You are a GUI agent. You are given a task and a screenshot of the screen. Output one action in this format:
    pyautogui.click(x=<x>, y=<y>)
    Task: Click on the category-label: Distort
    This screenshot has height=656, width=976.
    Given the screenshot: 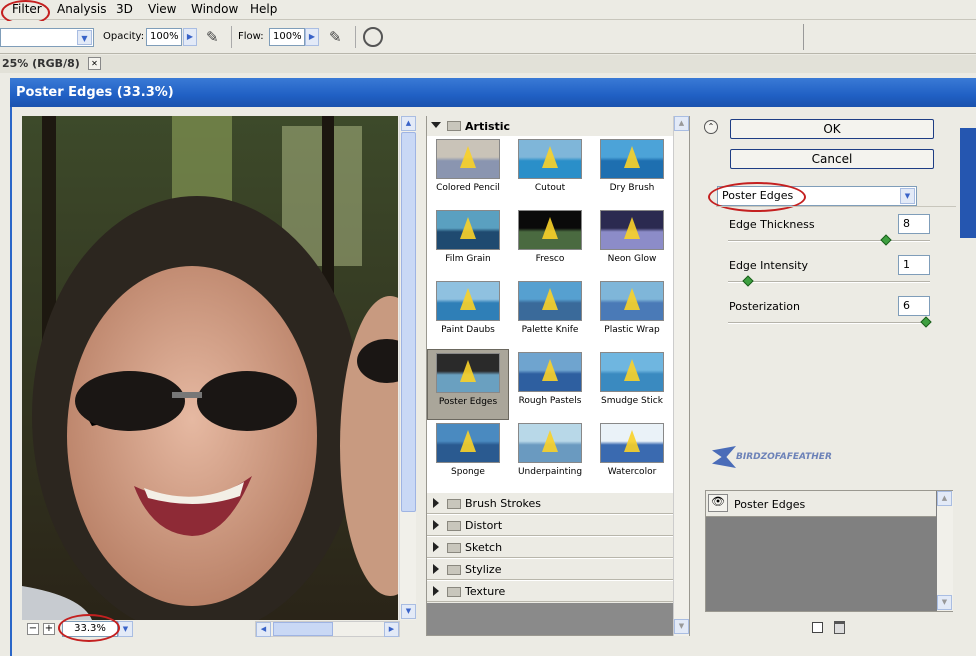 What is the action you would take?
    pyautogui.click(x=484, y=525)
    